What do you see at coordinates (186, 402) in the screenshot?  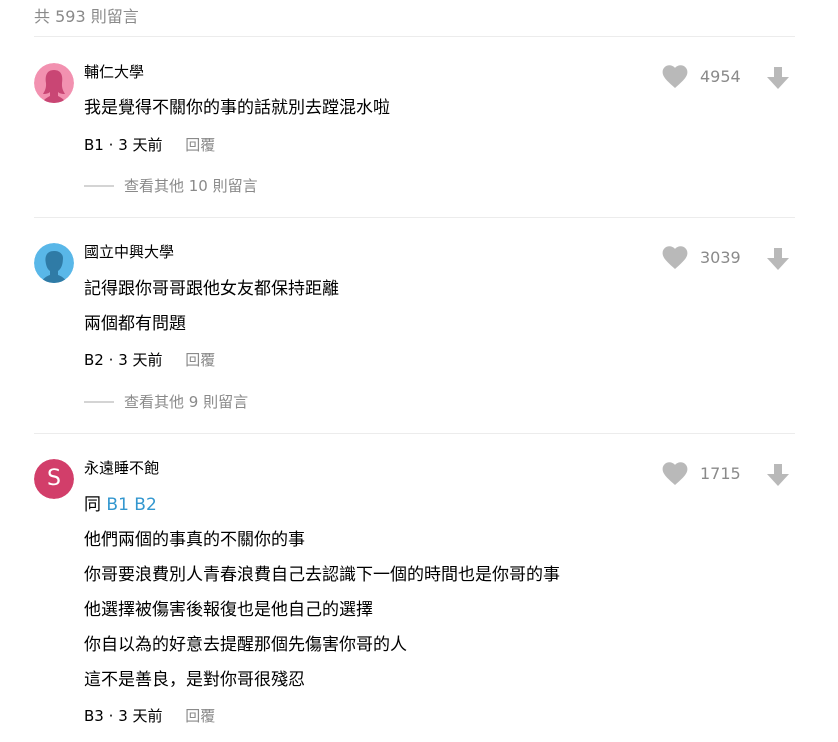 I see `view-more-label: 查看其他 9 則留言` at bounding box center [186, 402].